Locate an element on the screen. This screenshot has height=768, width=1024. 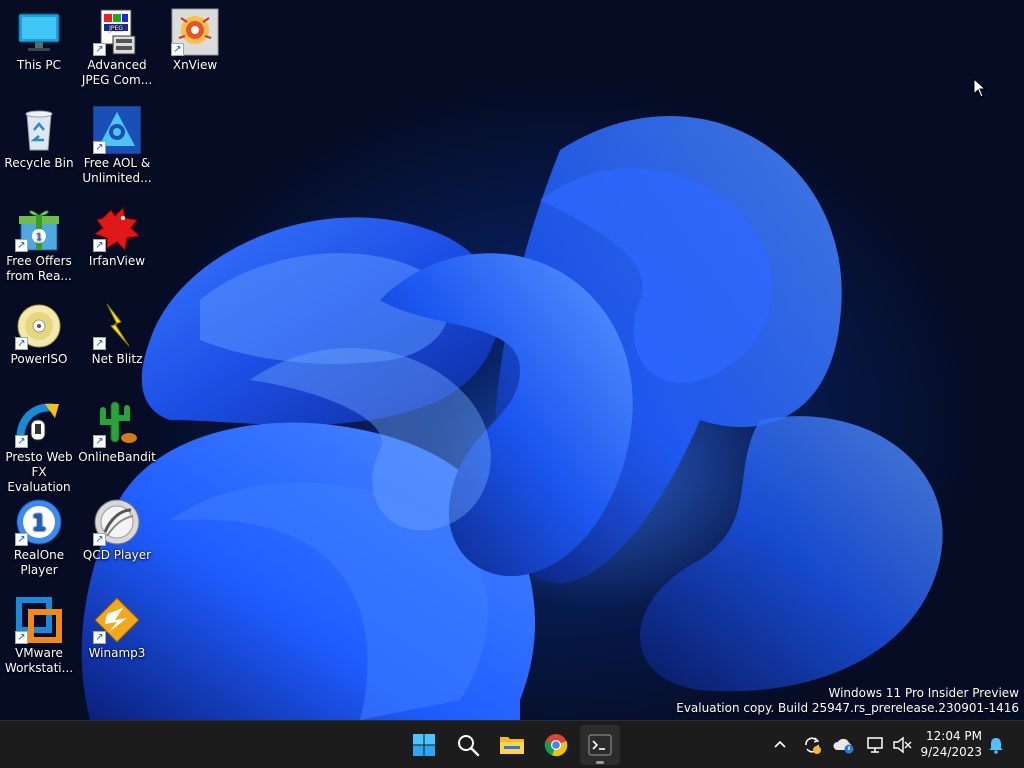
desktop-icon-onlinebandit: ↗ OnlineBandit is located at coordinates (117, 432).